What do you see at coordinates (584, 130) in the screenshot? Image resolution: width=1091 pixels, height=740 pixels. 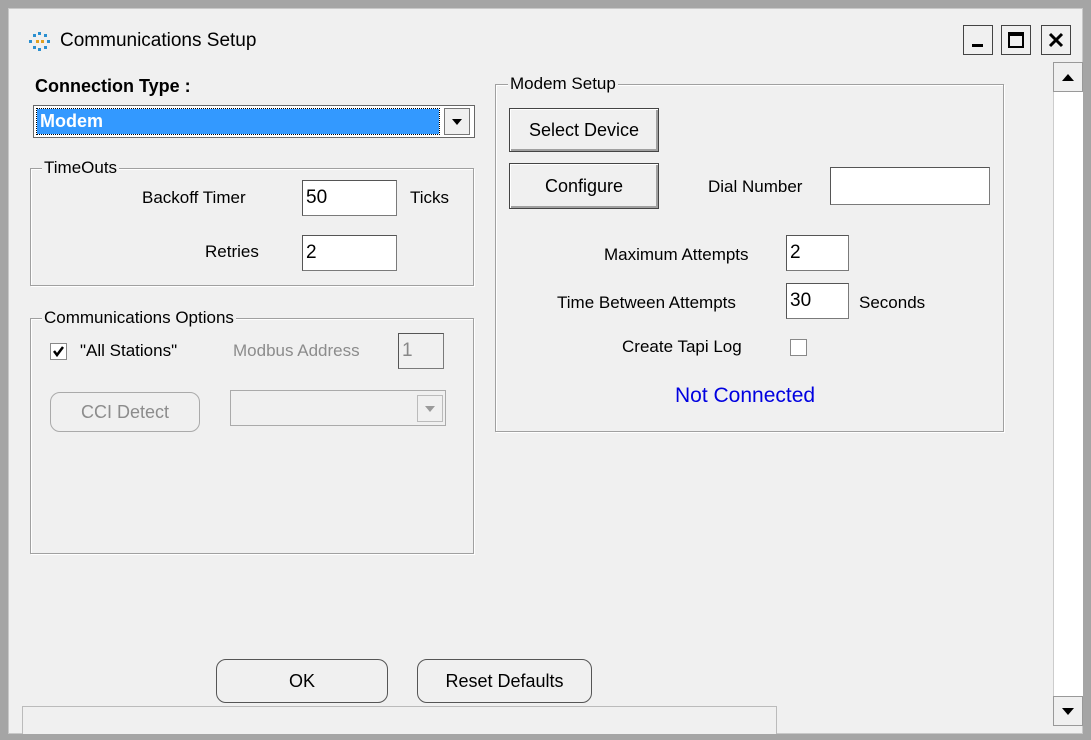 I see `select-device-button: Select Device` at bounding box center [584, 130].